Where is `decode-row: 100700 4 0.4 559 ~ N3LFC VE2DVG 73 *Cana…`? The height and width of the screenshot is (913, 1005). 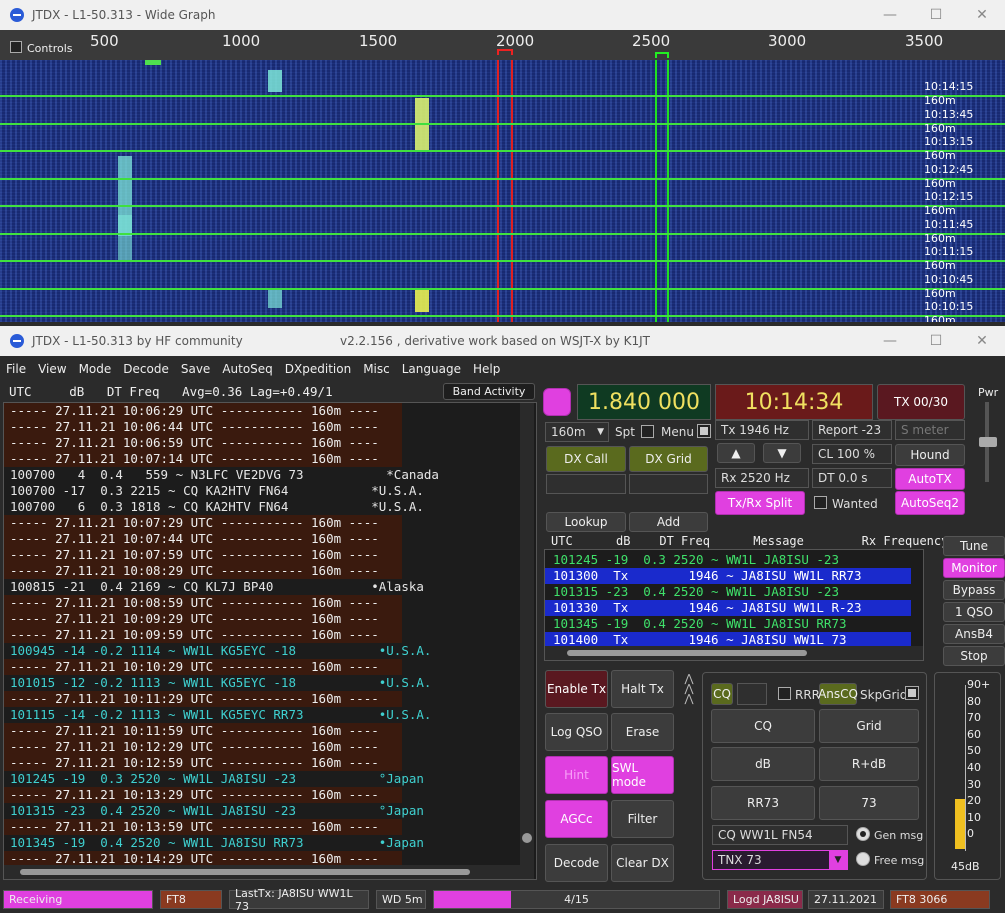
decode-row: 100700 4 0.4 559 ~ N3LFC VE2DVG 73 *Cana… is located at coordinates (270, 475).